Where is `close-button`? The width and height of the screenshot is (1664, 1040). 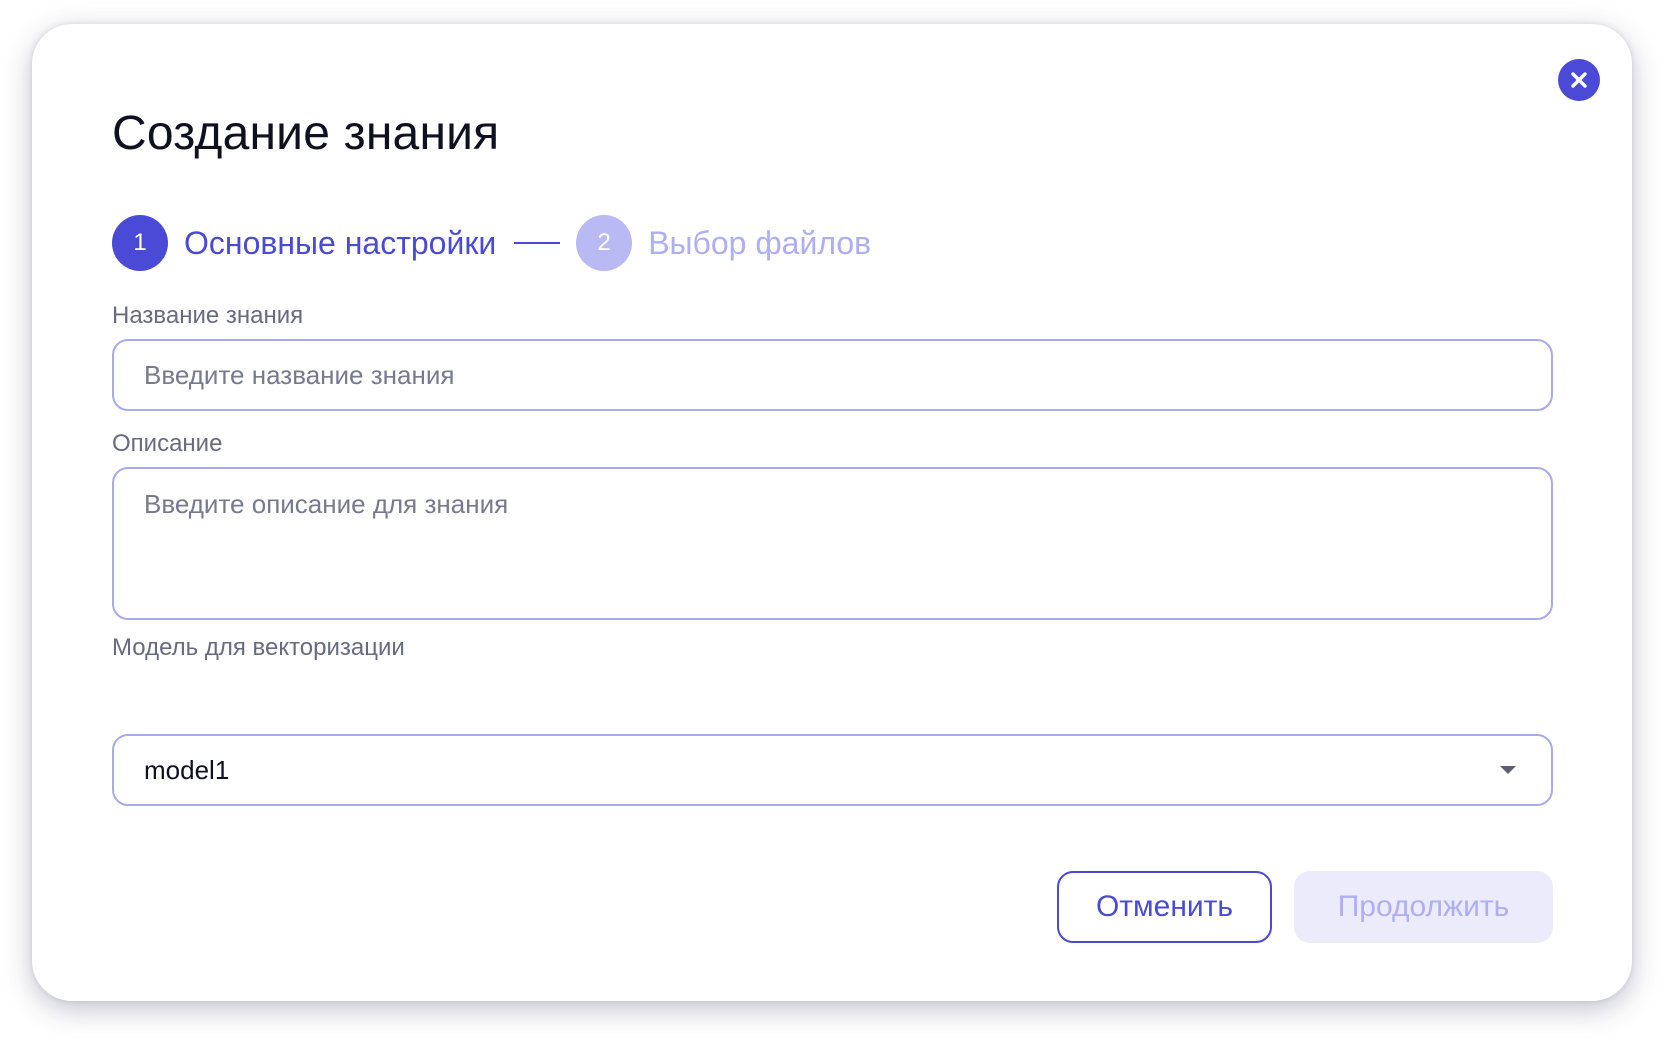
close-button is located at coordinates (1579, 80).